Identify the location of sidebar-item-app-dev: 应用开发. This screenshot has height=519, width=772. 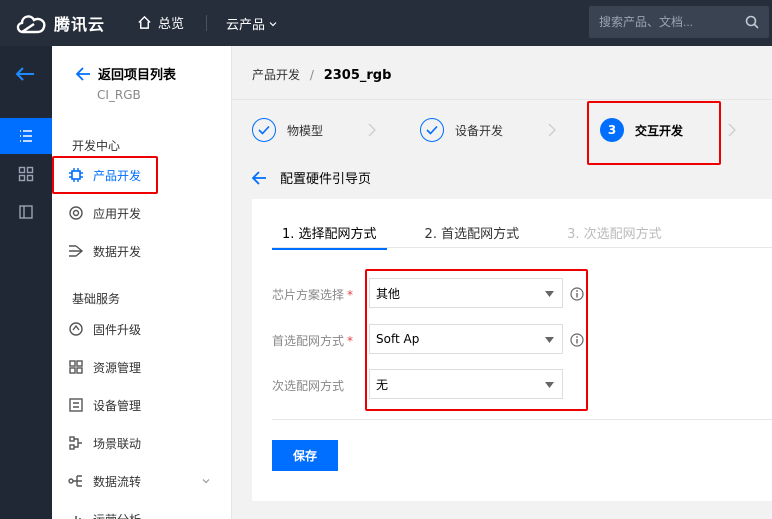
(104, 213).